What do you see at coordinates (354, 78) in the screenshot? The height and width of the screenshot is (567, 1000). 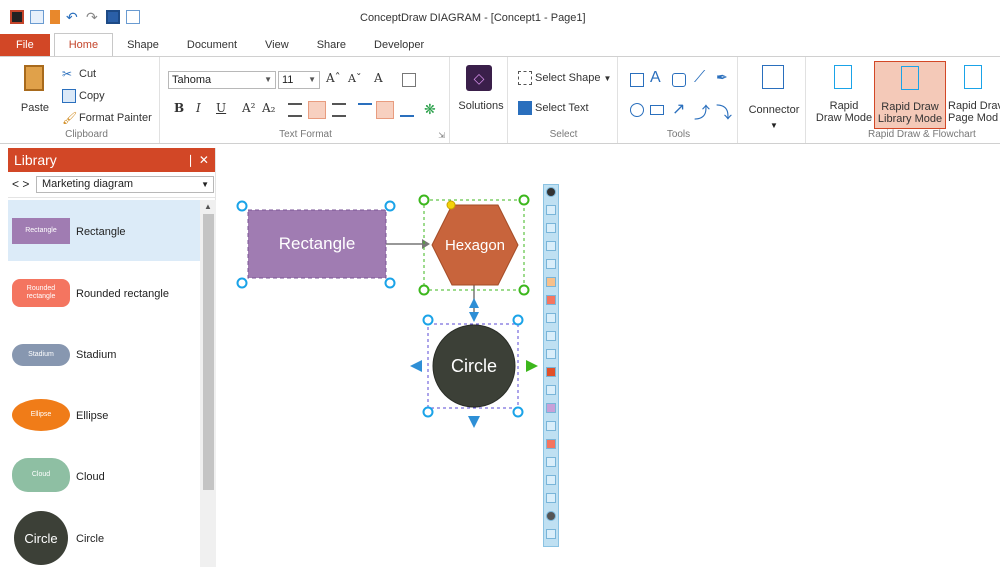 I see `shrink-font-icon: Aˇ` at bounding box center [354, 78].